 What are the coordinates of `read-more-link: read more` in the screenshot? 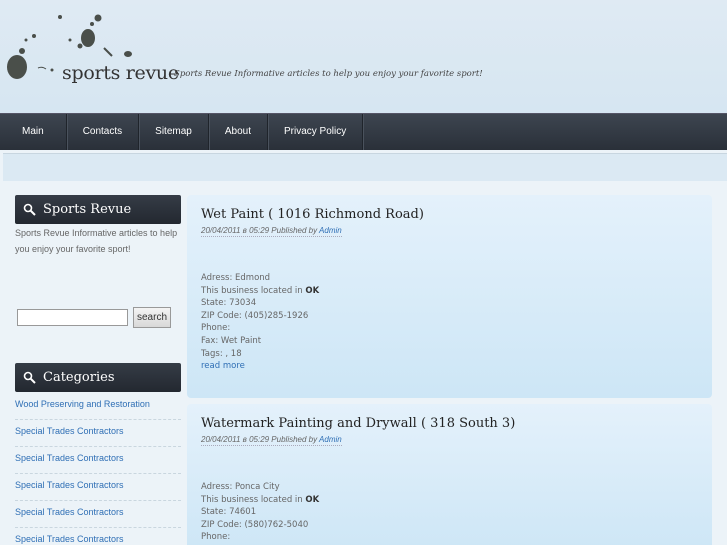 It's located at (260, 366).